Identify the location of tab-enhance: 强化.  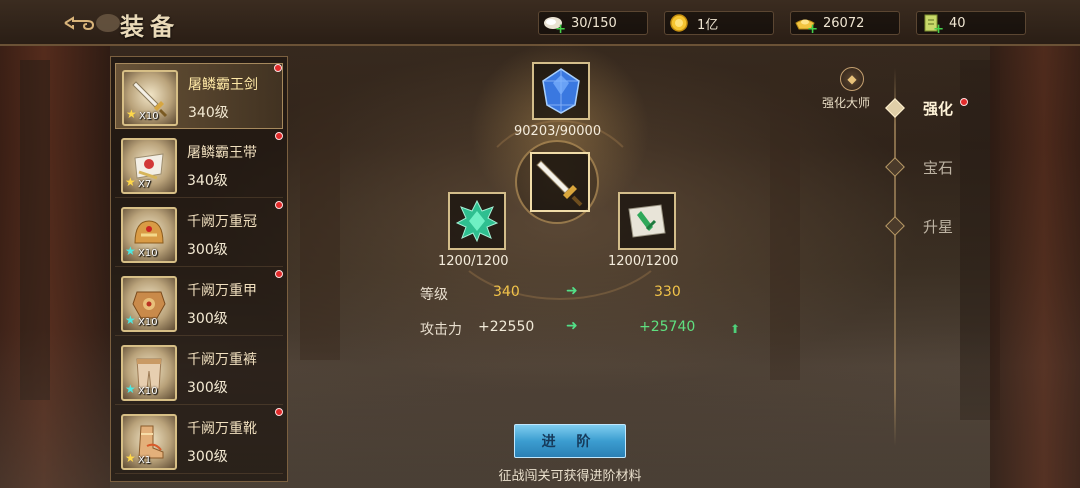
(938, 108).